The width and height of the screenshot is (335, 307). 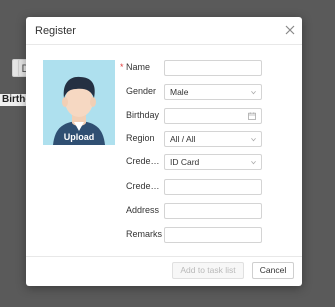 What do you see at coordinates (183, 139) in the screenshot?
I see `region-value: All / All` at bounding box center [183, 139].